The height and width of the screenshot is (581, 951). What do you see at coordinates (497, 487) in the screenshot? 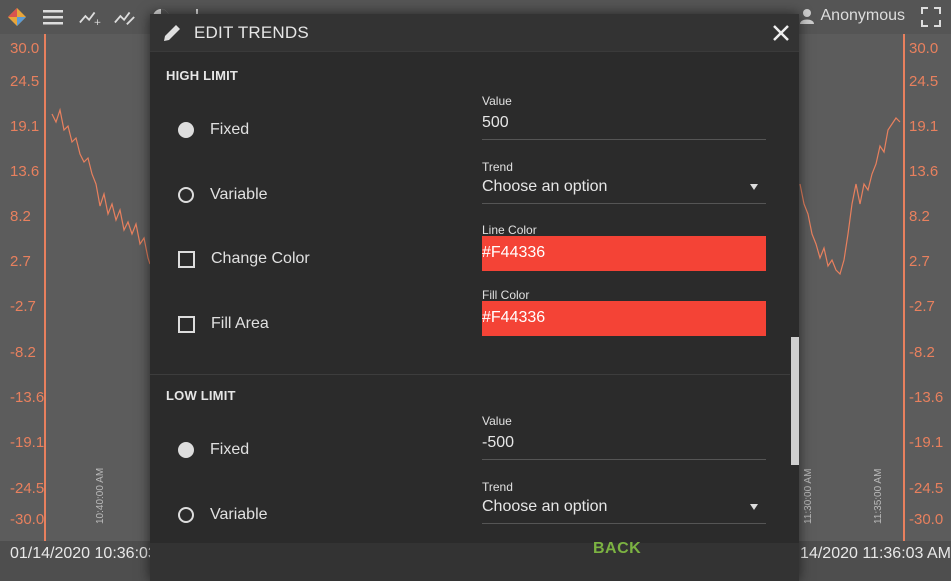
I see `low-trend-label: Trend` at bounding box center [497, 487].